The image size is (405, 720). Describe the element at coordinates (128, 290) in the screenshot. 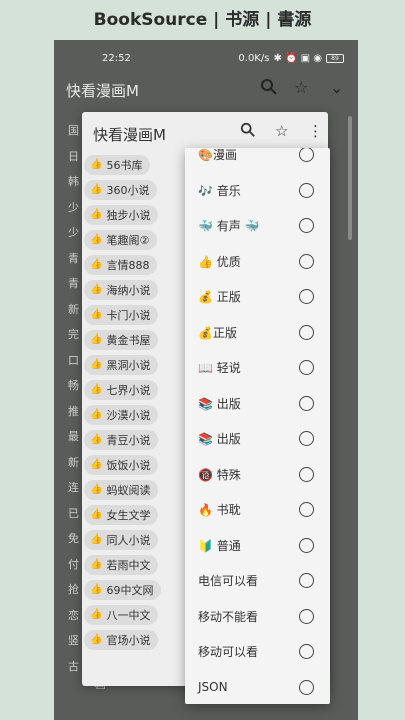

I see `chip-label: 海纳小说` at that location.